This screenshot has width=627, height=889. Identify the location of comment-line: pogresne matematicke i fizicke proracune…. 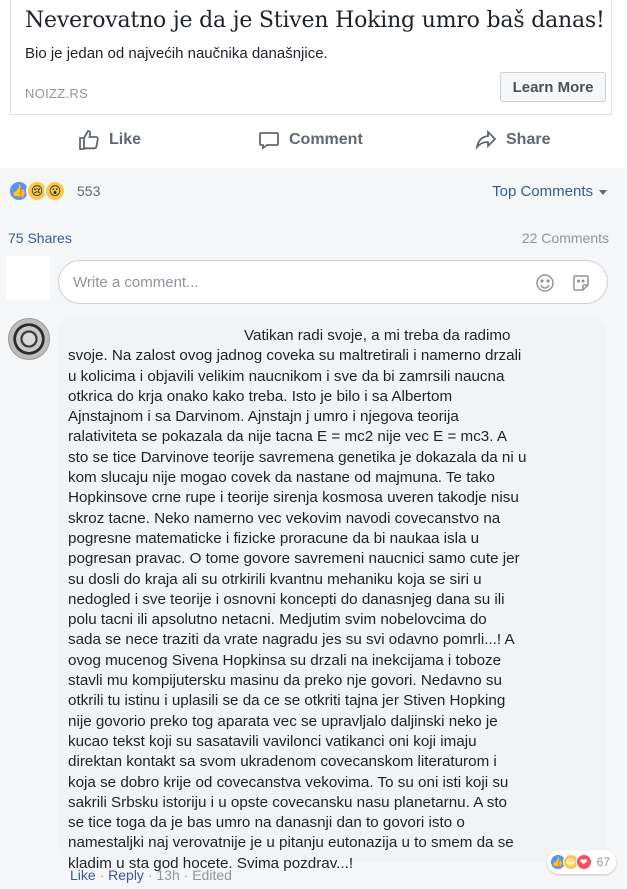
(274, 538).